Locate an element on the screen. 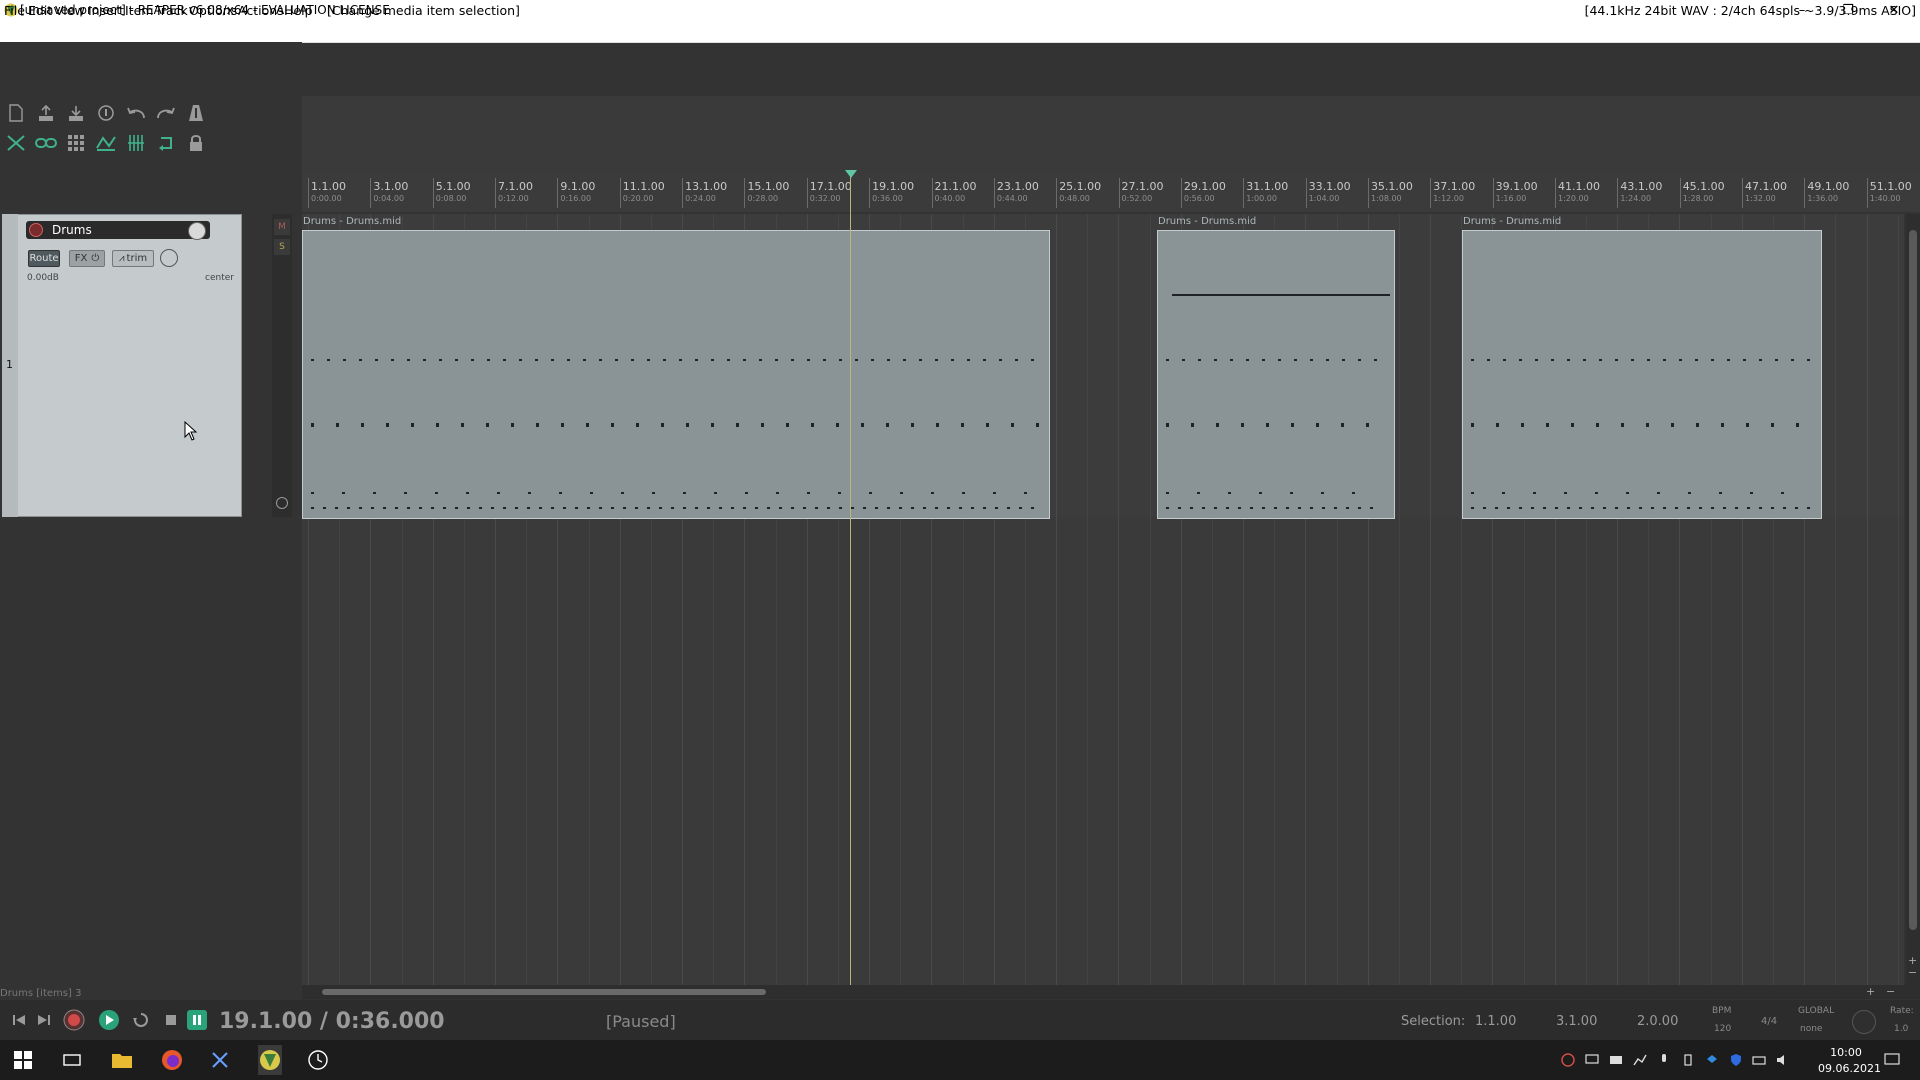  project-settings-icon is located at coordinates (106, 113).